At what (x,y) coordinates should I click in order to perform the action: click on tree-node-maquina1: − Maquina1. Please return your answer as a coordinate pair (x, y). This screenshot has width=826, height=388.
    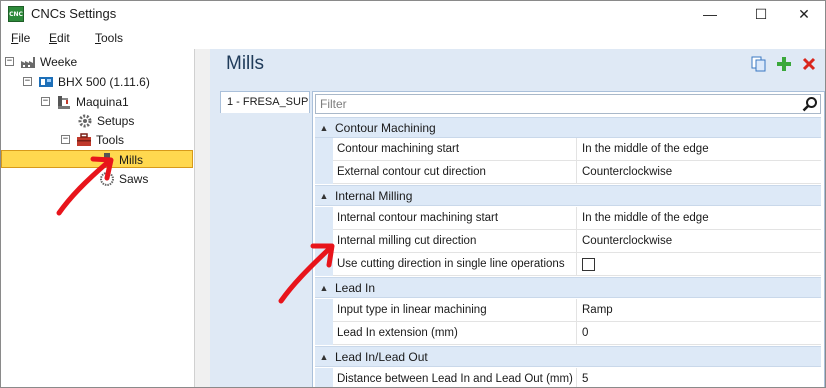
    Looking at the image, I should click on (85, 101).